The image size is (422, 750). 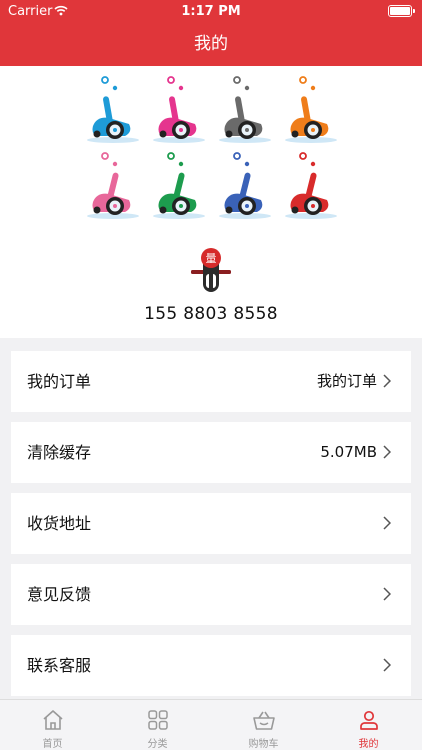 What do you see at coordinates (59, 594) in the screenshot?
I see `menu-item-label: 意见反馈` at bounding box center [59, 594].